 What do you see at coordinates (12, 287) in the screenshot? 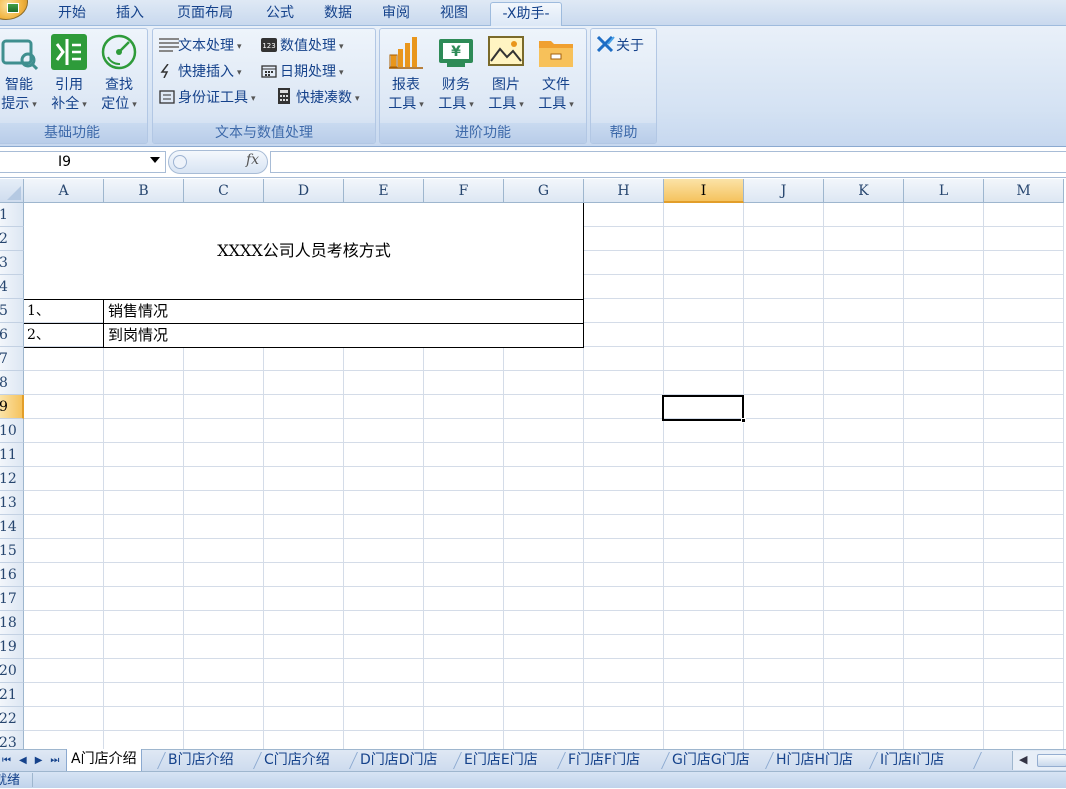
I see `row-header-4: 4` at bounding box center [12, 287].